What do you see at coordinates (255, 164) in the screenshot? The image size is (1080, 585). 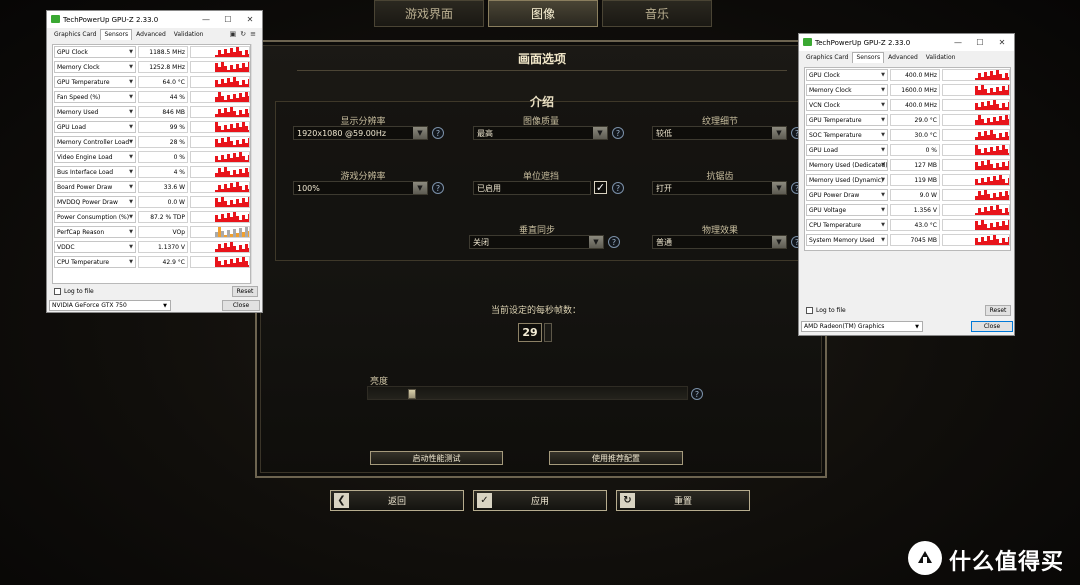 I see `scrollbar` at bounding box center [255, 164].